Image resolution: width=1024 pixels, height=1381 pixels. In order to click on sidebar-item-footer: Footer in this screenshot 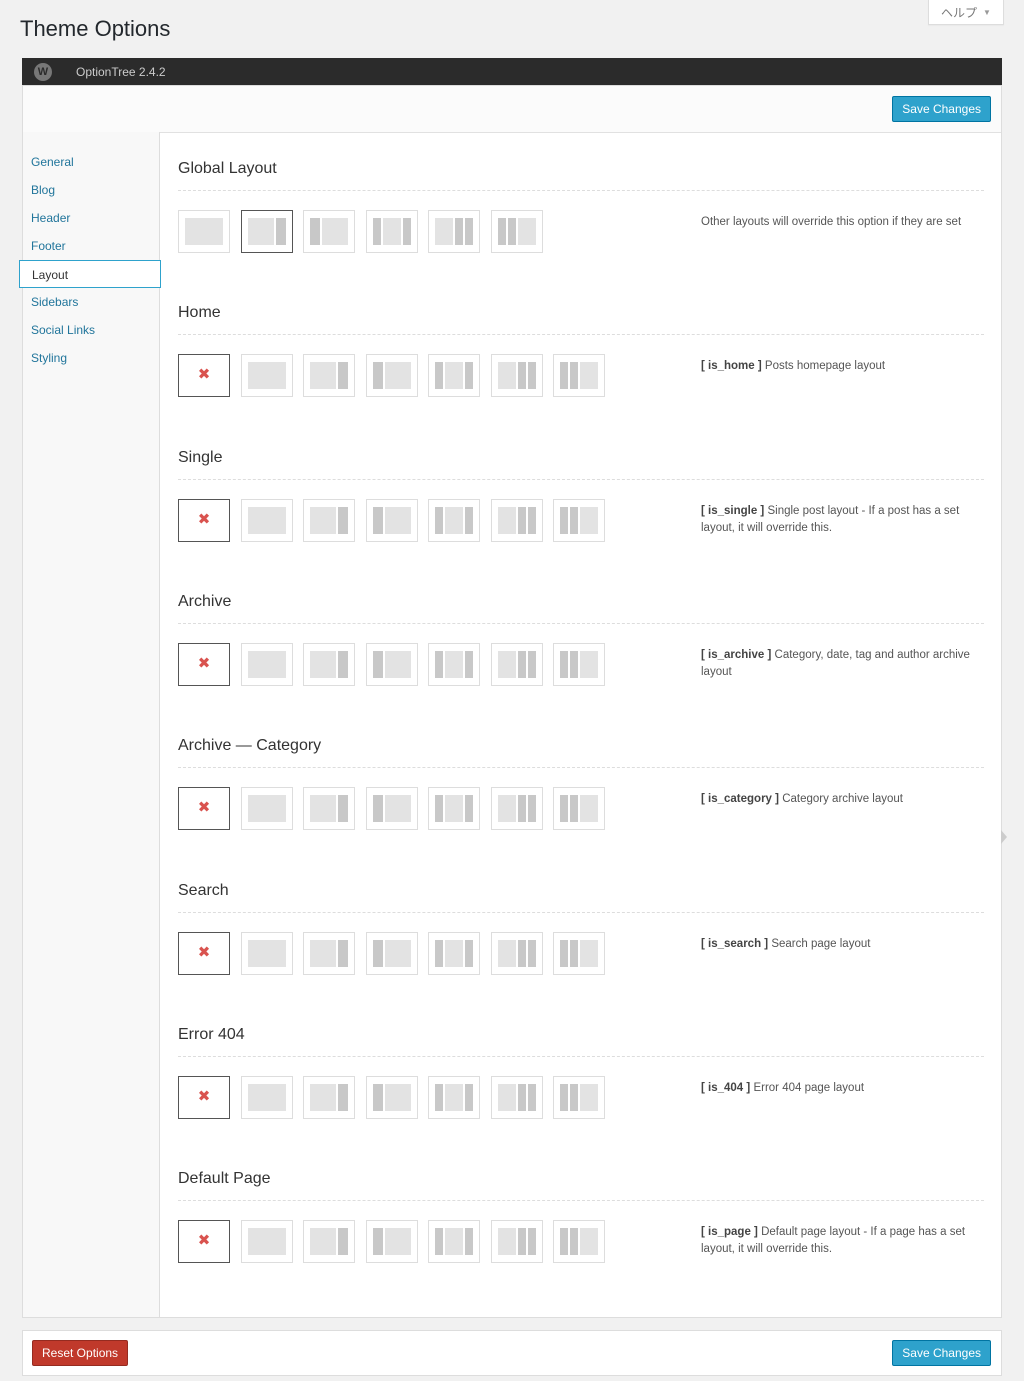, I will do `click(91, 246)`.